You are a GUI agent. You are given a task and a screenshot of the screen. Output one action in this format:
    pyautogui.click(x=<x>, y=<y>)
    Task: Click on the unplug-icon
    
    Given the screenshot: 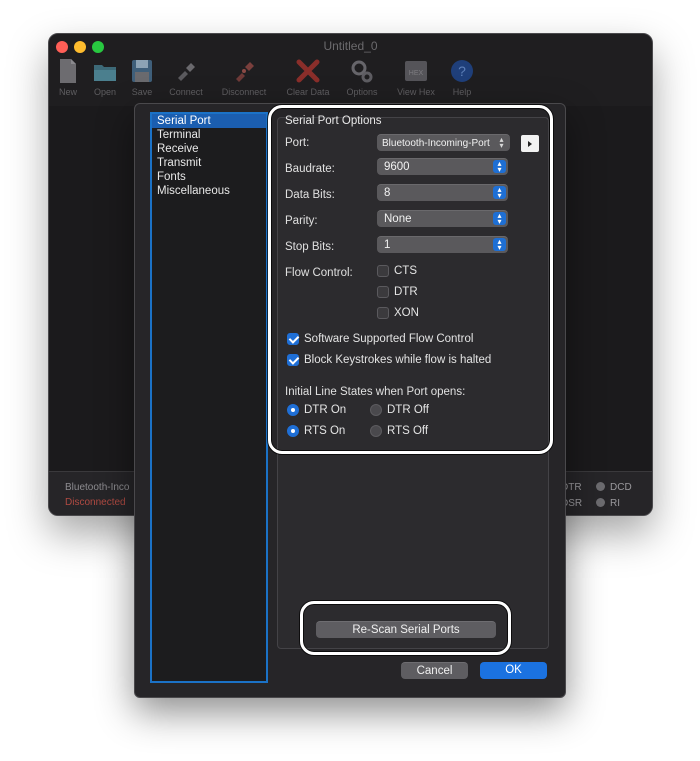 What is the action you would take?
    pyautogui.click(x=245, y=72)
    